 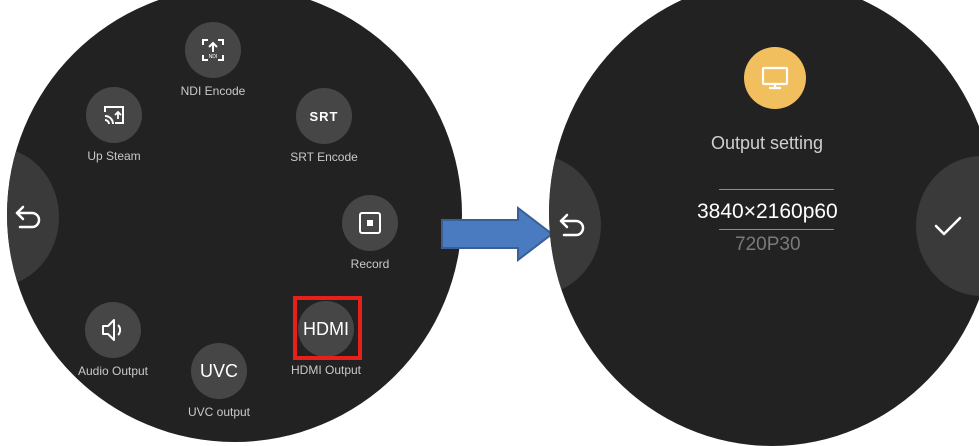 What do you see at coordinates (327, 328) in the screenshot?
I see `hdmi-highlight-box` at bounding box center [327, 328].